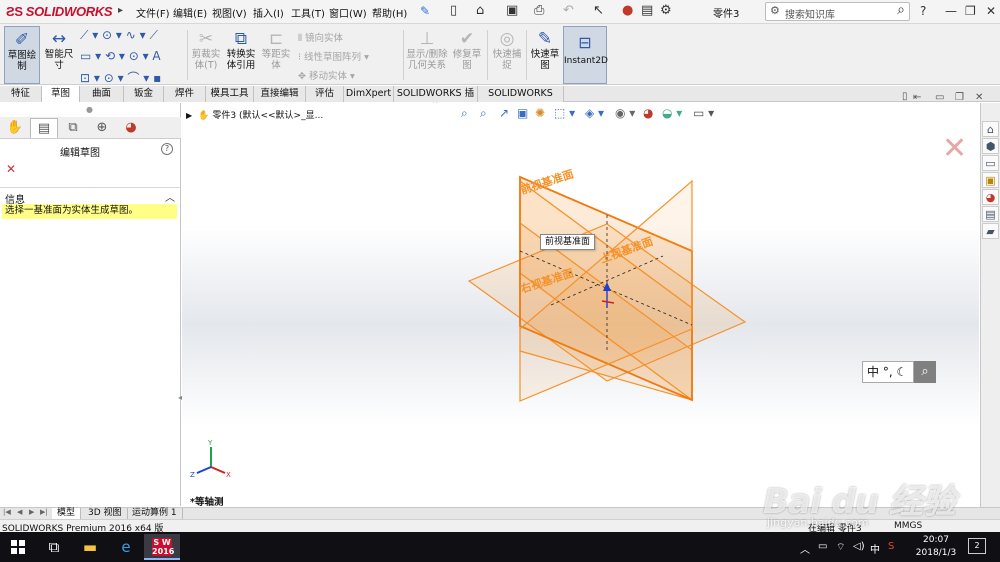 This screenshot has height=562, width=1000. What do you see at coordinates (507, 55) in the screenshot?
I see `quick-snaps-button: ◎ 快速捕 捉` at bounding box center [507, 55].